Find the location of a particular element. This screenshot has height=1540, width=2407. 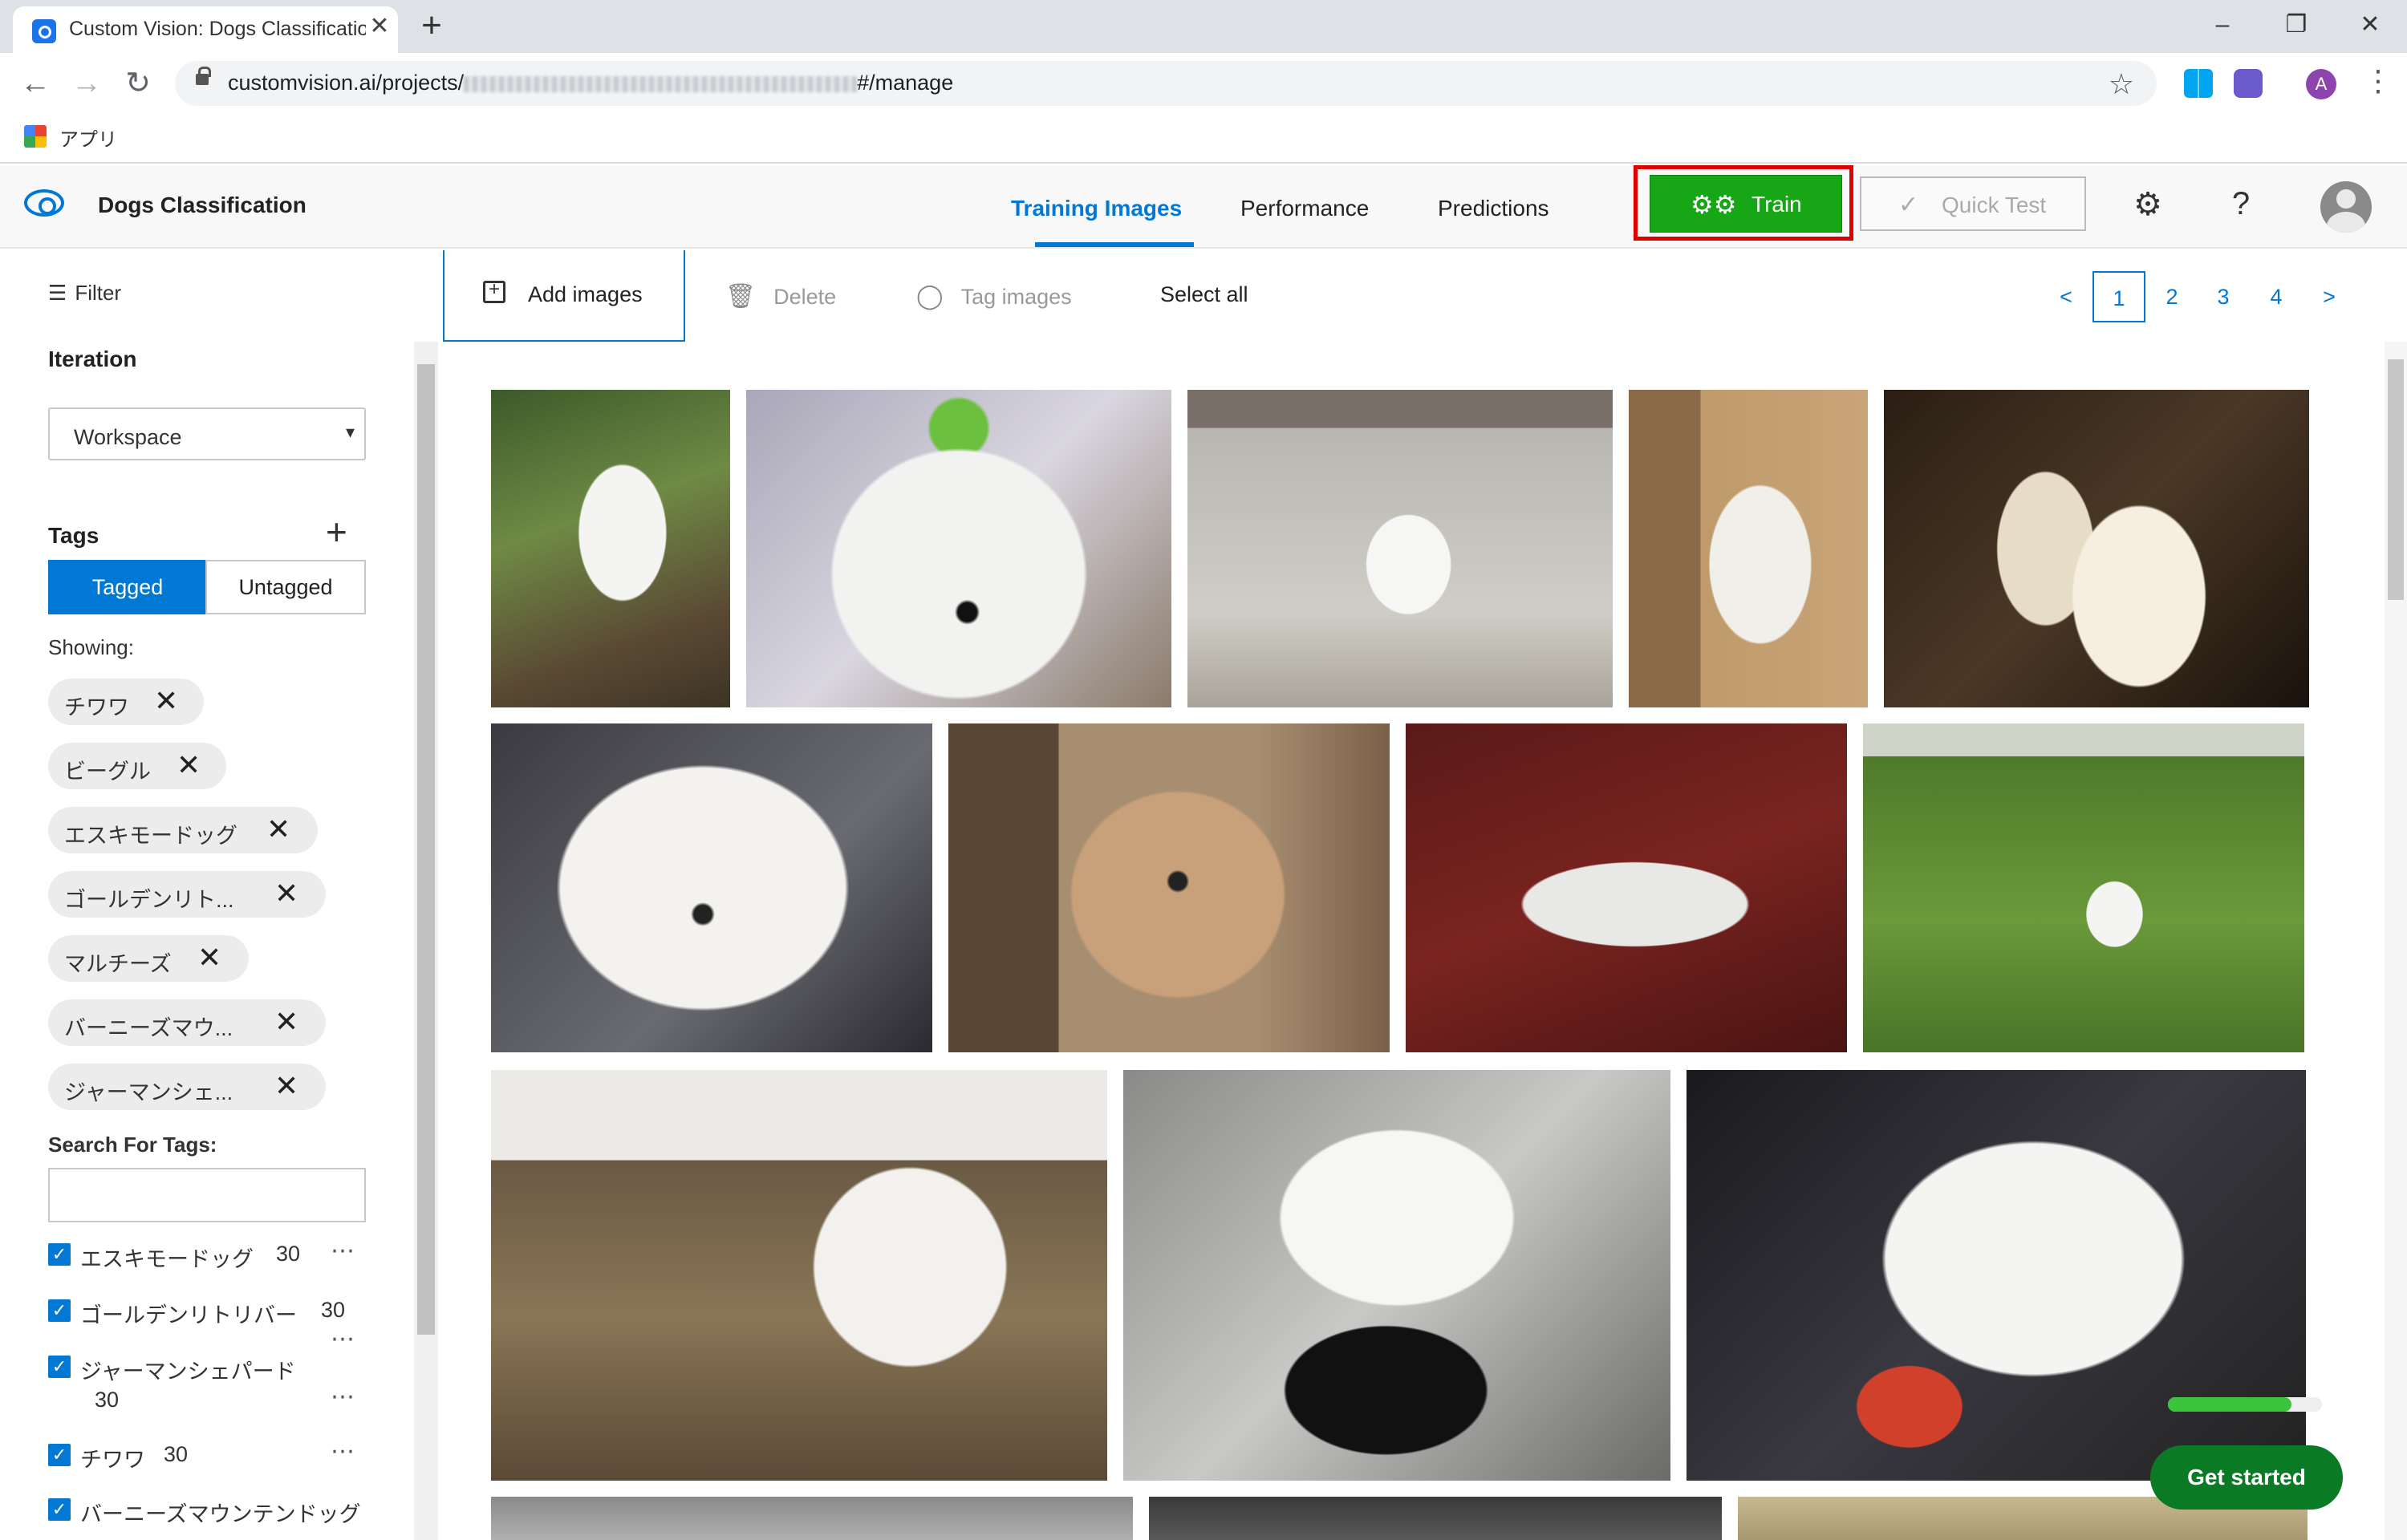

iteration-title: Iteration is located at coordinates (92, 358).